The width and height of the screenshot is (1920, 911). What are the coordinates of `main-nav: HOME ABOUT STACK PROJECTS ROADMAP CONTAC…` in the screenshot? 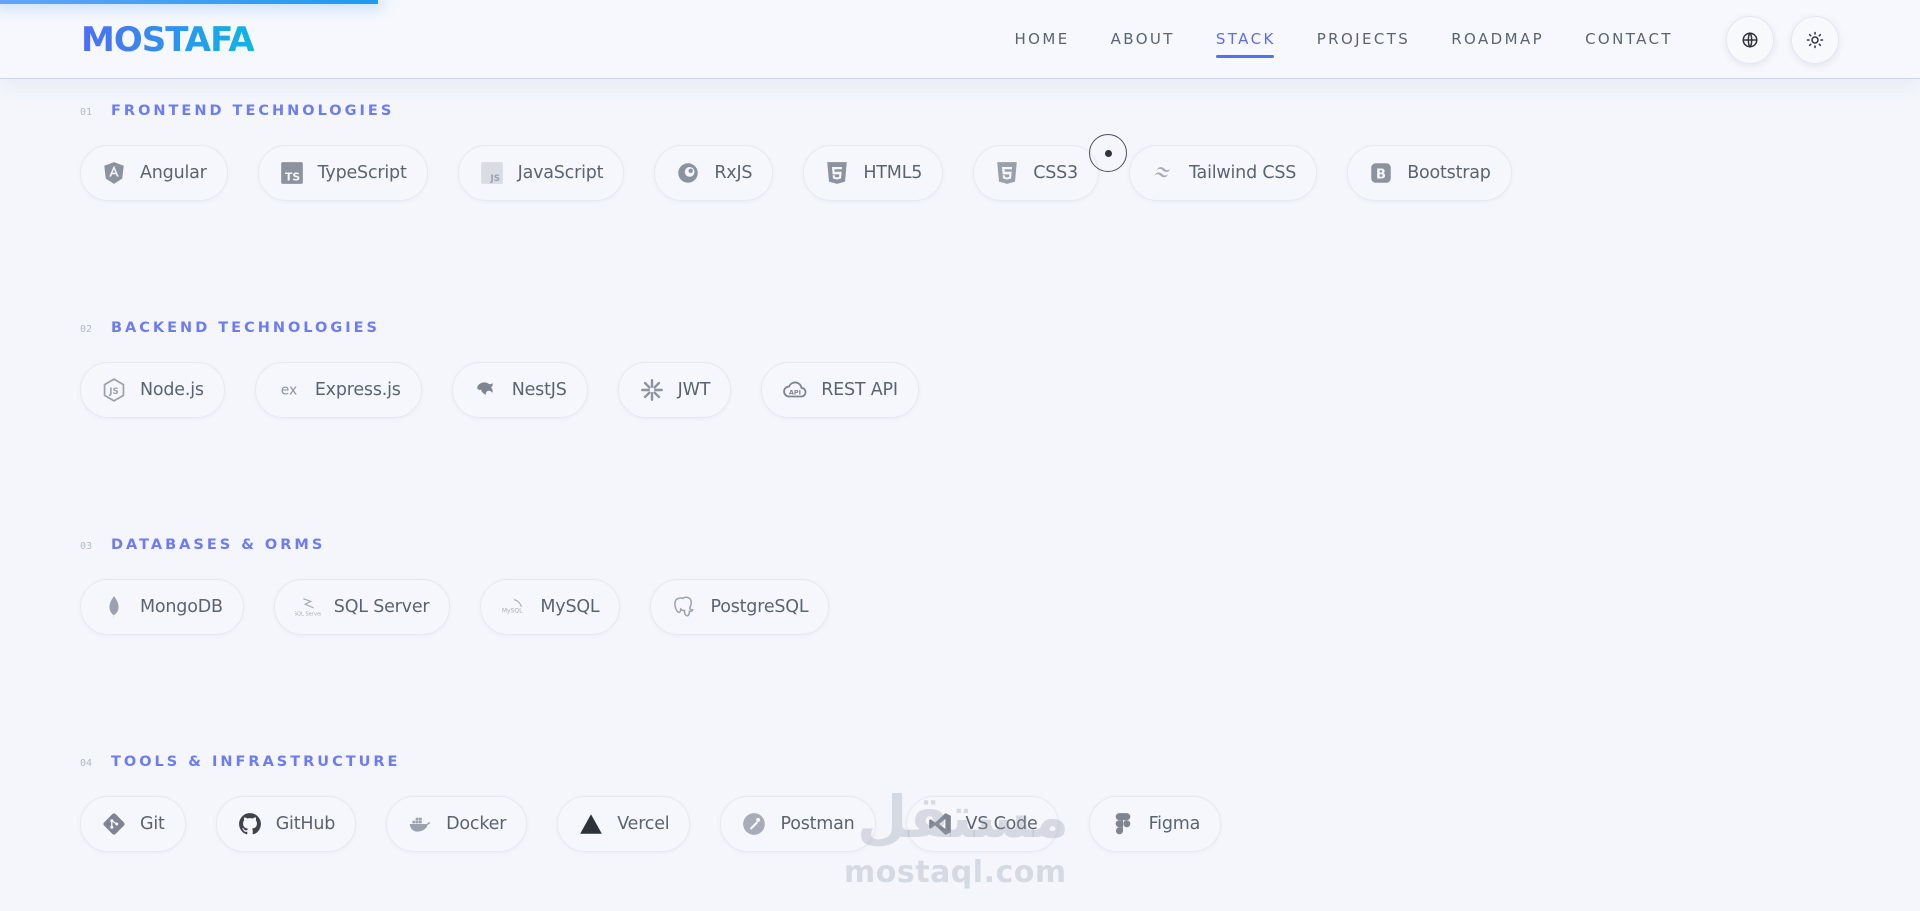 It's located at (1344, 39).